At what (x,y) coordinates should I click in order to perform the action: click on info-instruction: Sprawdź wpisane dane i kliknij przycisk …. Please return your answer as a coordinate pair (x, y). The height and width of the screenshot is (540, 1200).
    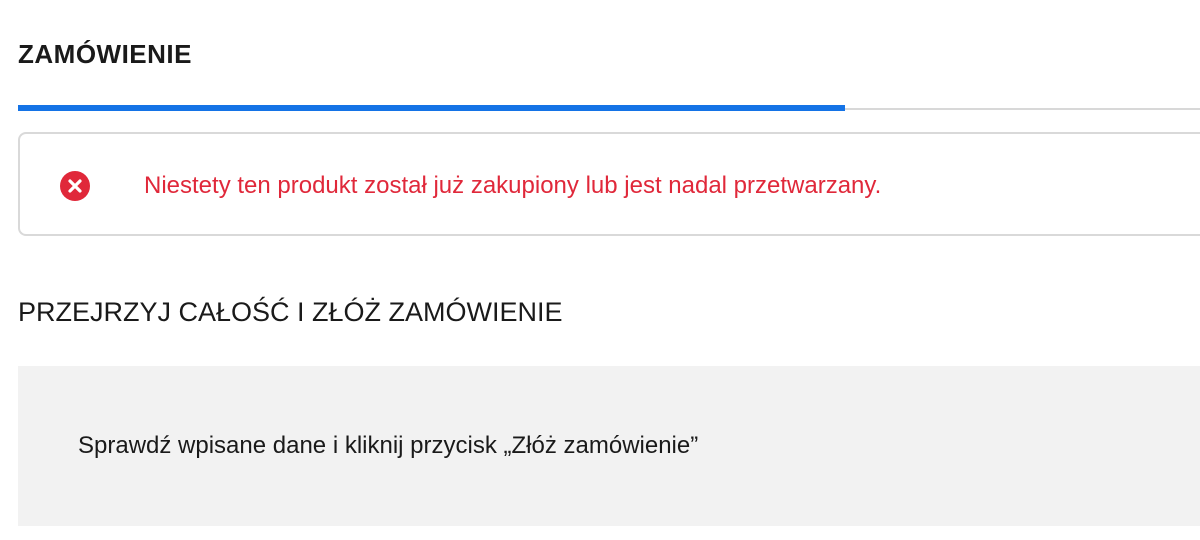
    Looking at the image, I should click on (388, 445).